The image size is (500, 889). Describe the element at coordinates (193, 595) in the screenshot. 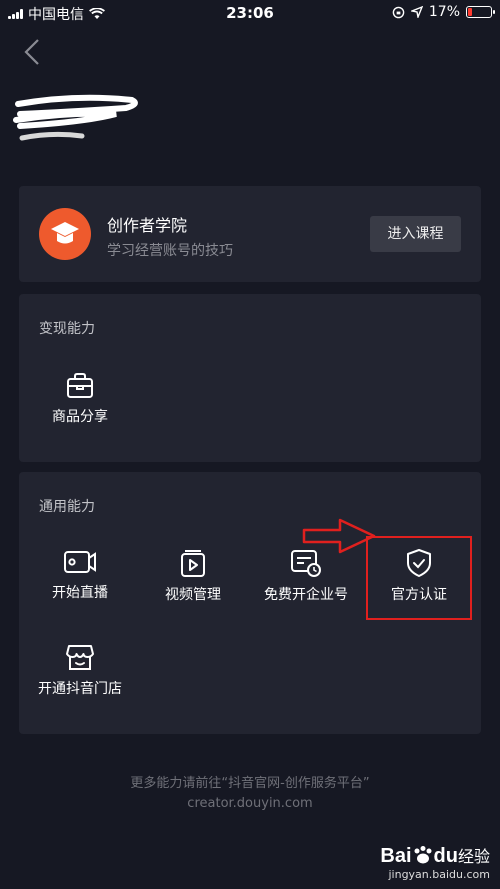

I see `video-management-label: 视频管理` at that location.